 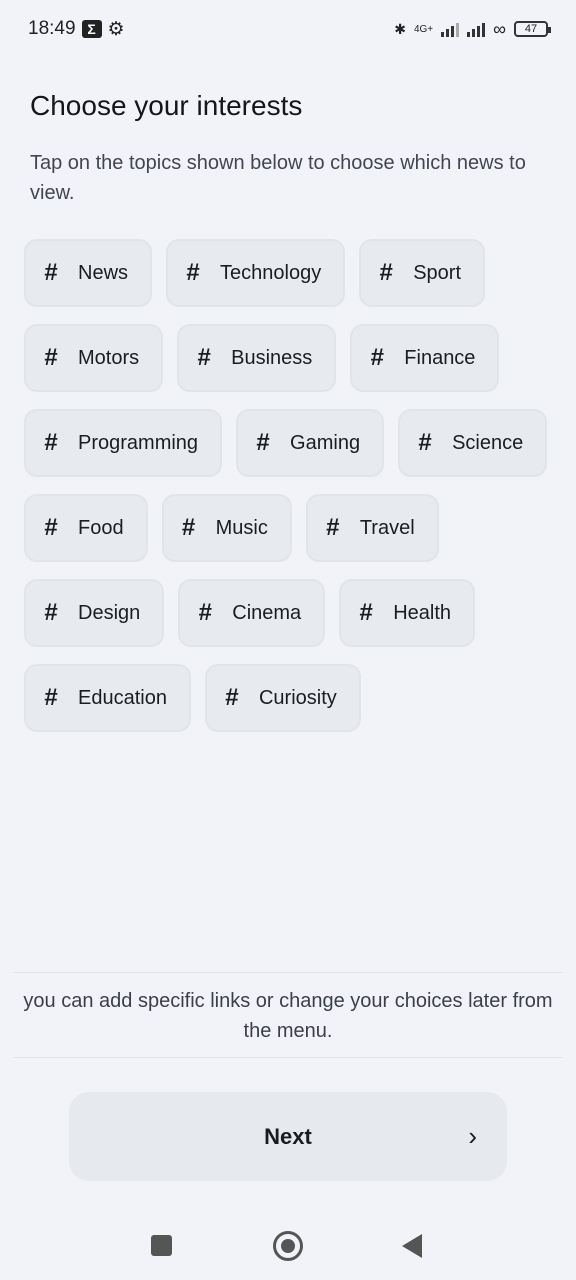 I want to click on status-bar: 18:49 Σ ⚙ ✱ 4G+ ∞ 47, so click(x=288, y=29).